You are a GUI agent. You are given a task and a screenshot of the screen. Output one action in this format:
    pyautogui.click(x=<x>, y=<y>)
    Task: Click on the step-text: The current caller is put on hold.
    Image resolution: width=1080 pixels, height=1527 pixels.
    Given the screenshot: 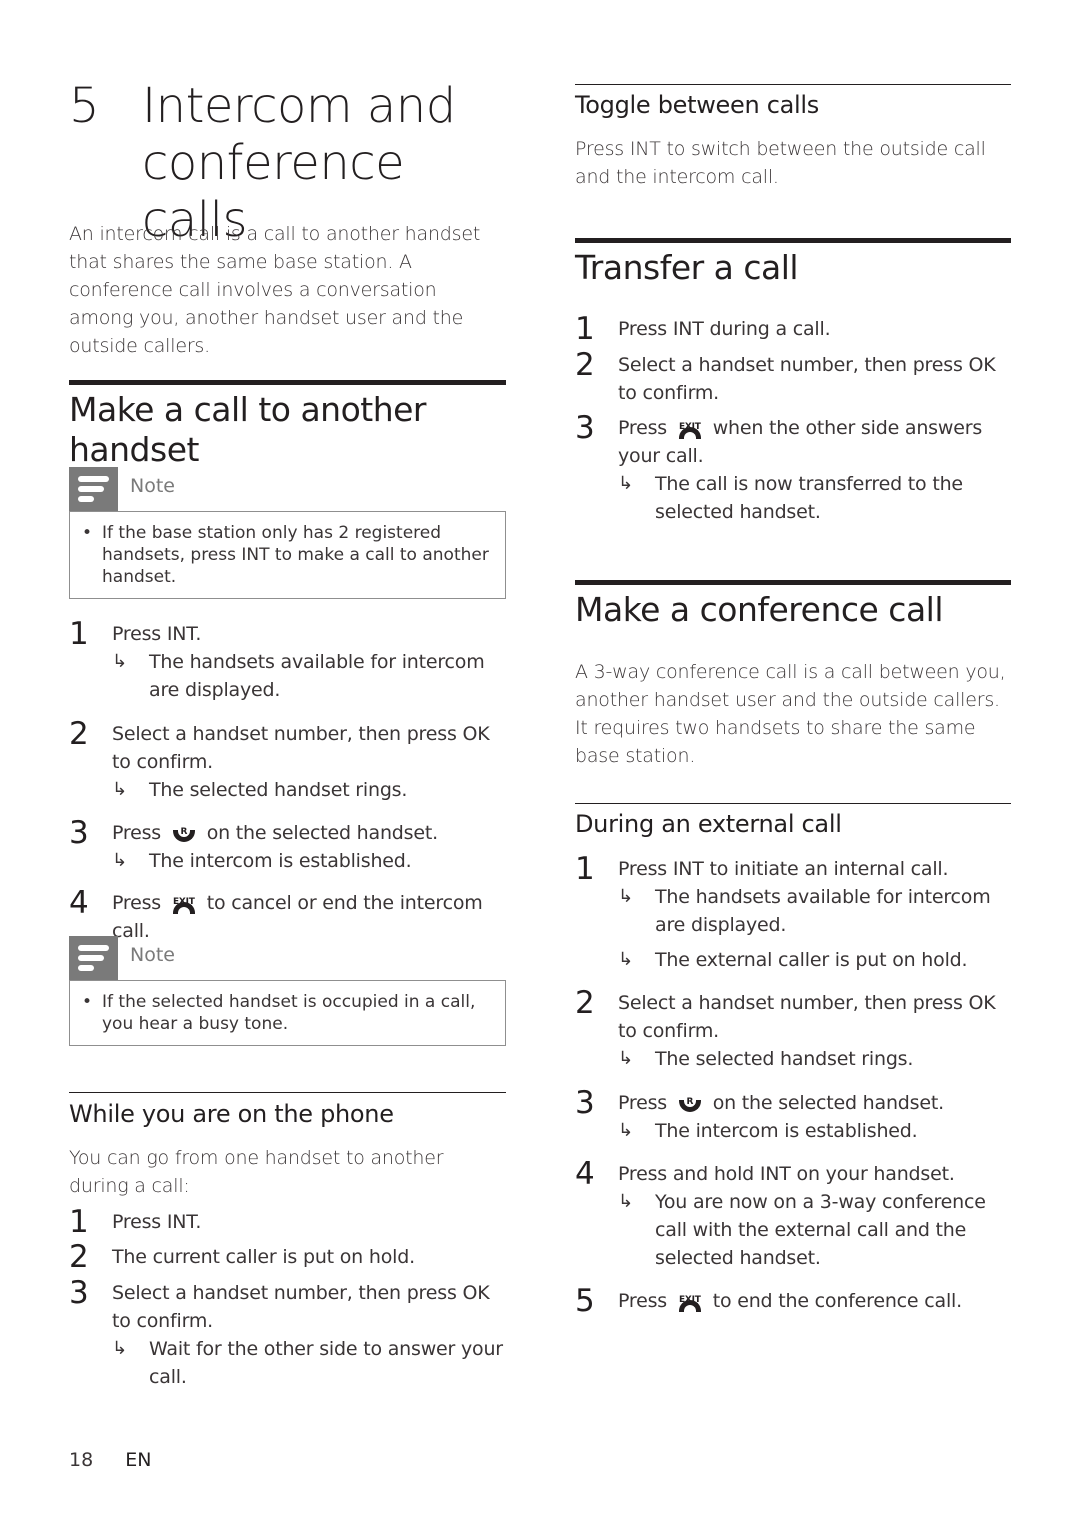 What is the action you would take?
    pyautogui.click(x=263, y=1257)
    